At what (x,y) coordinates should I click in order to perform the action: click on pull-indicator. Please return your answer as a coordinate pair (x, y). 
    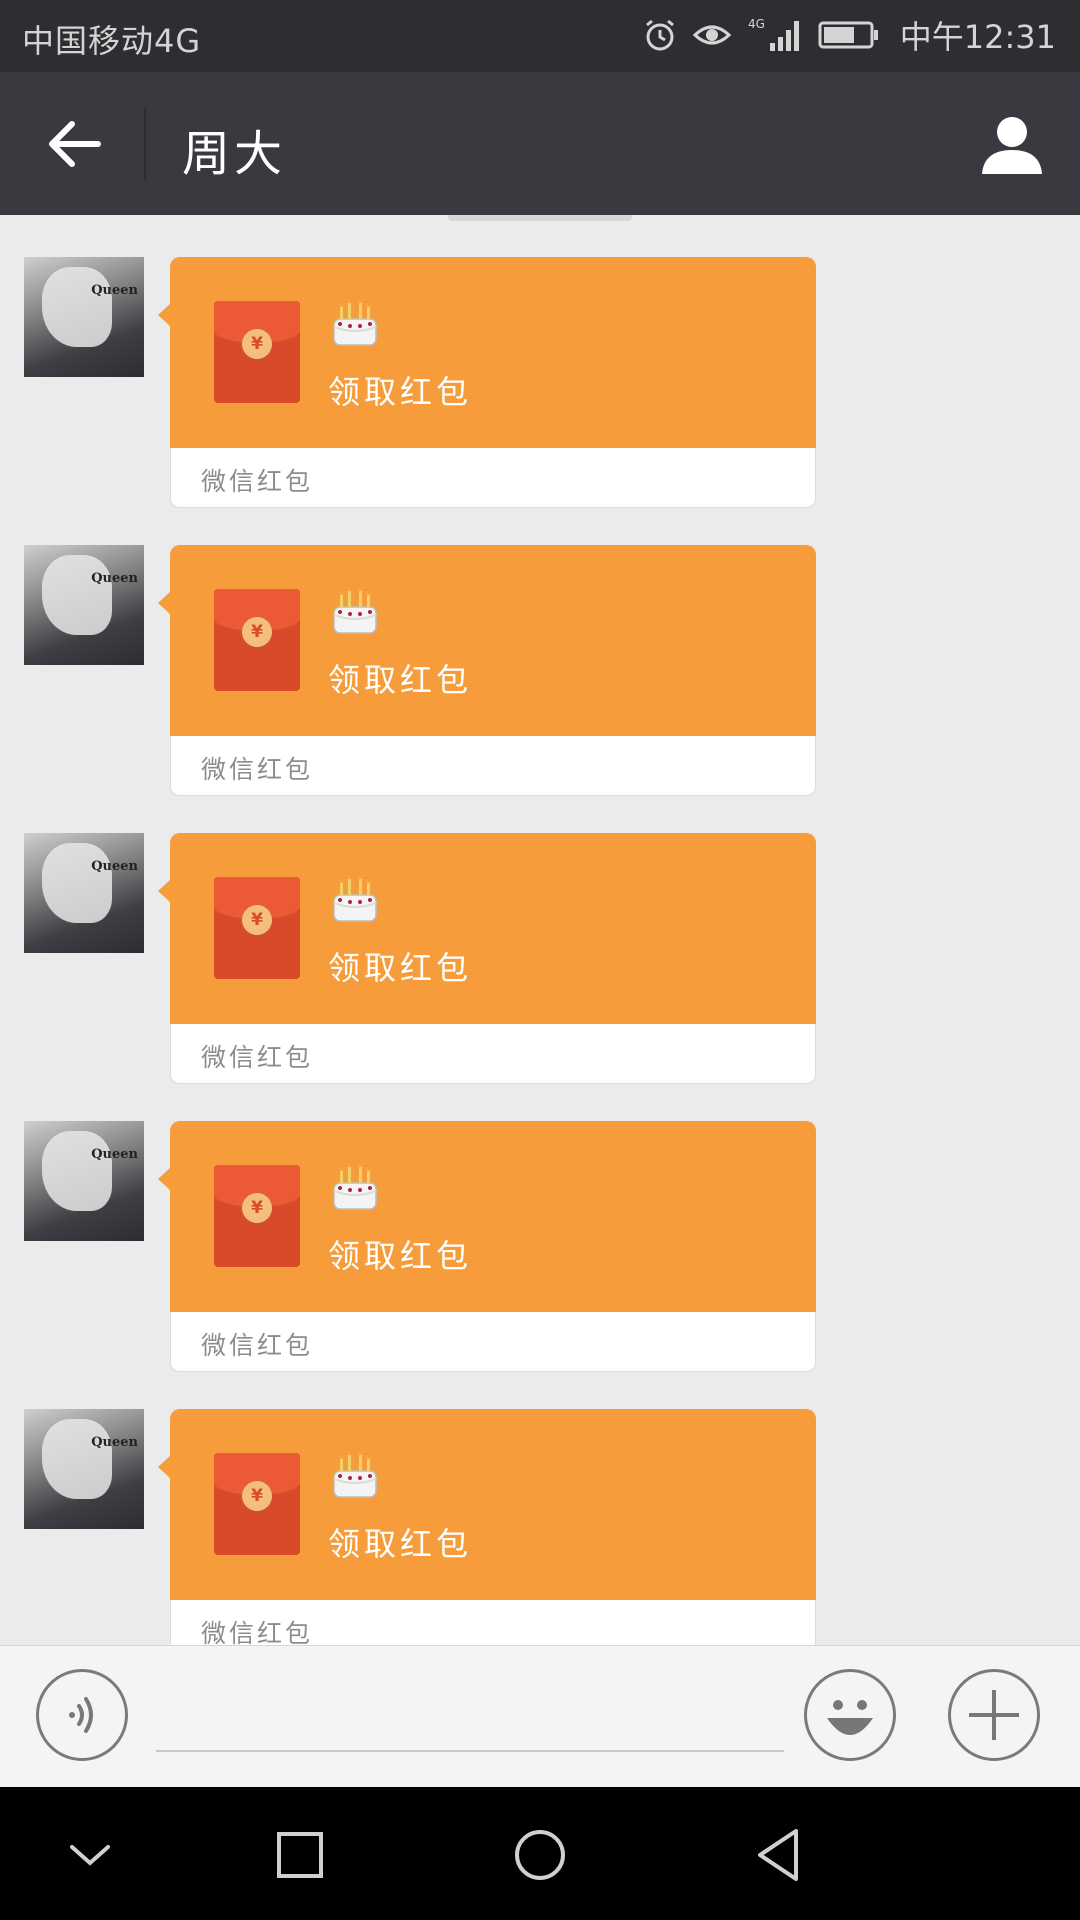
    Looking at the image, I should click on (540, 218).